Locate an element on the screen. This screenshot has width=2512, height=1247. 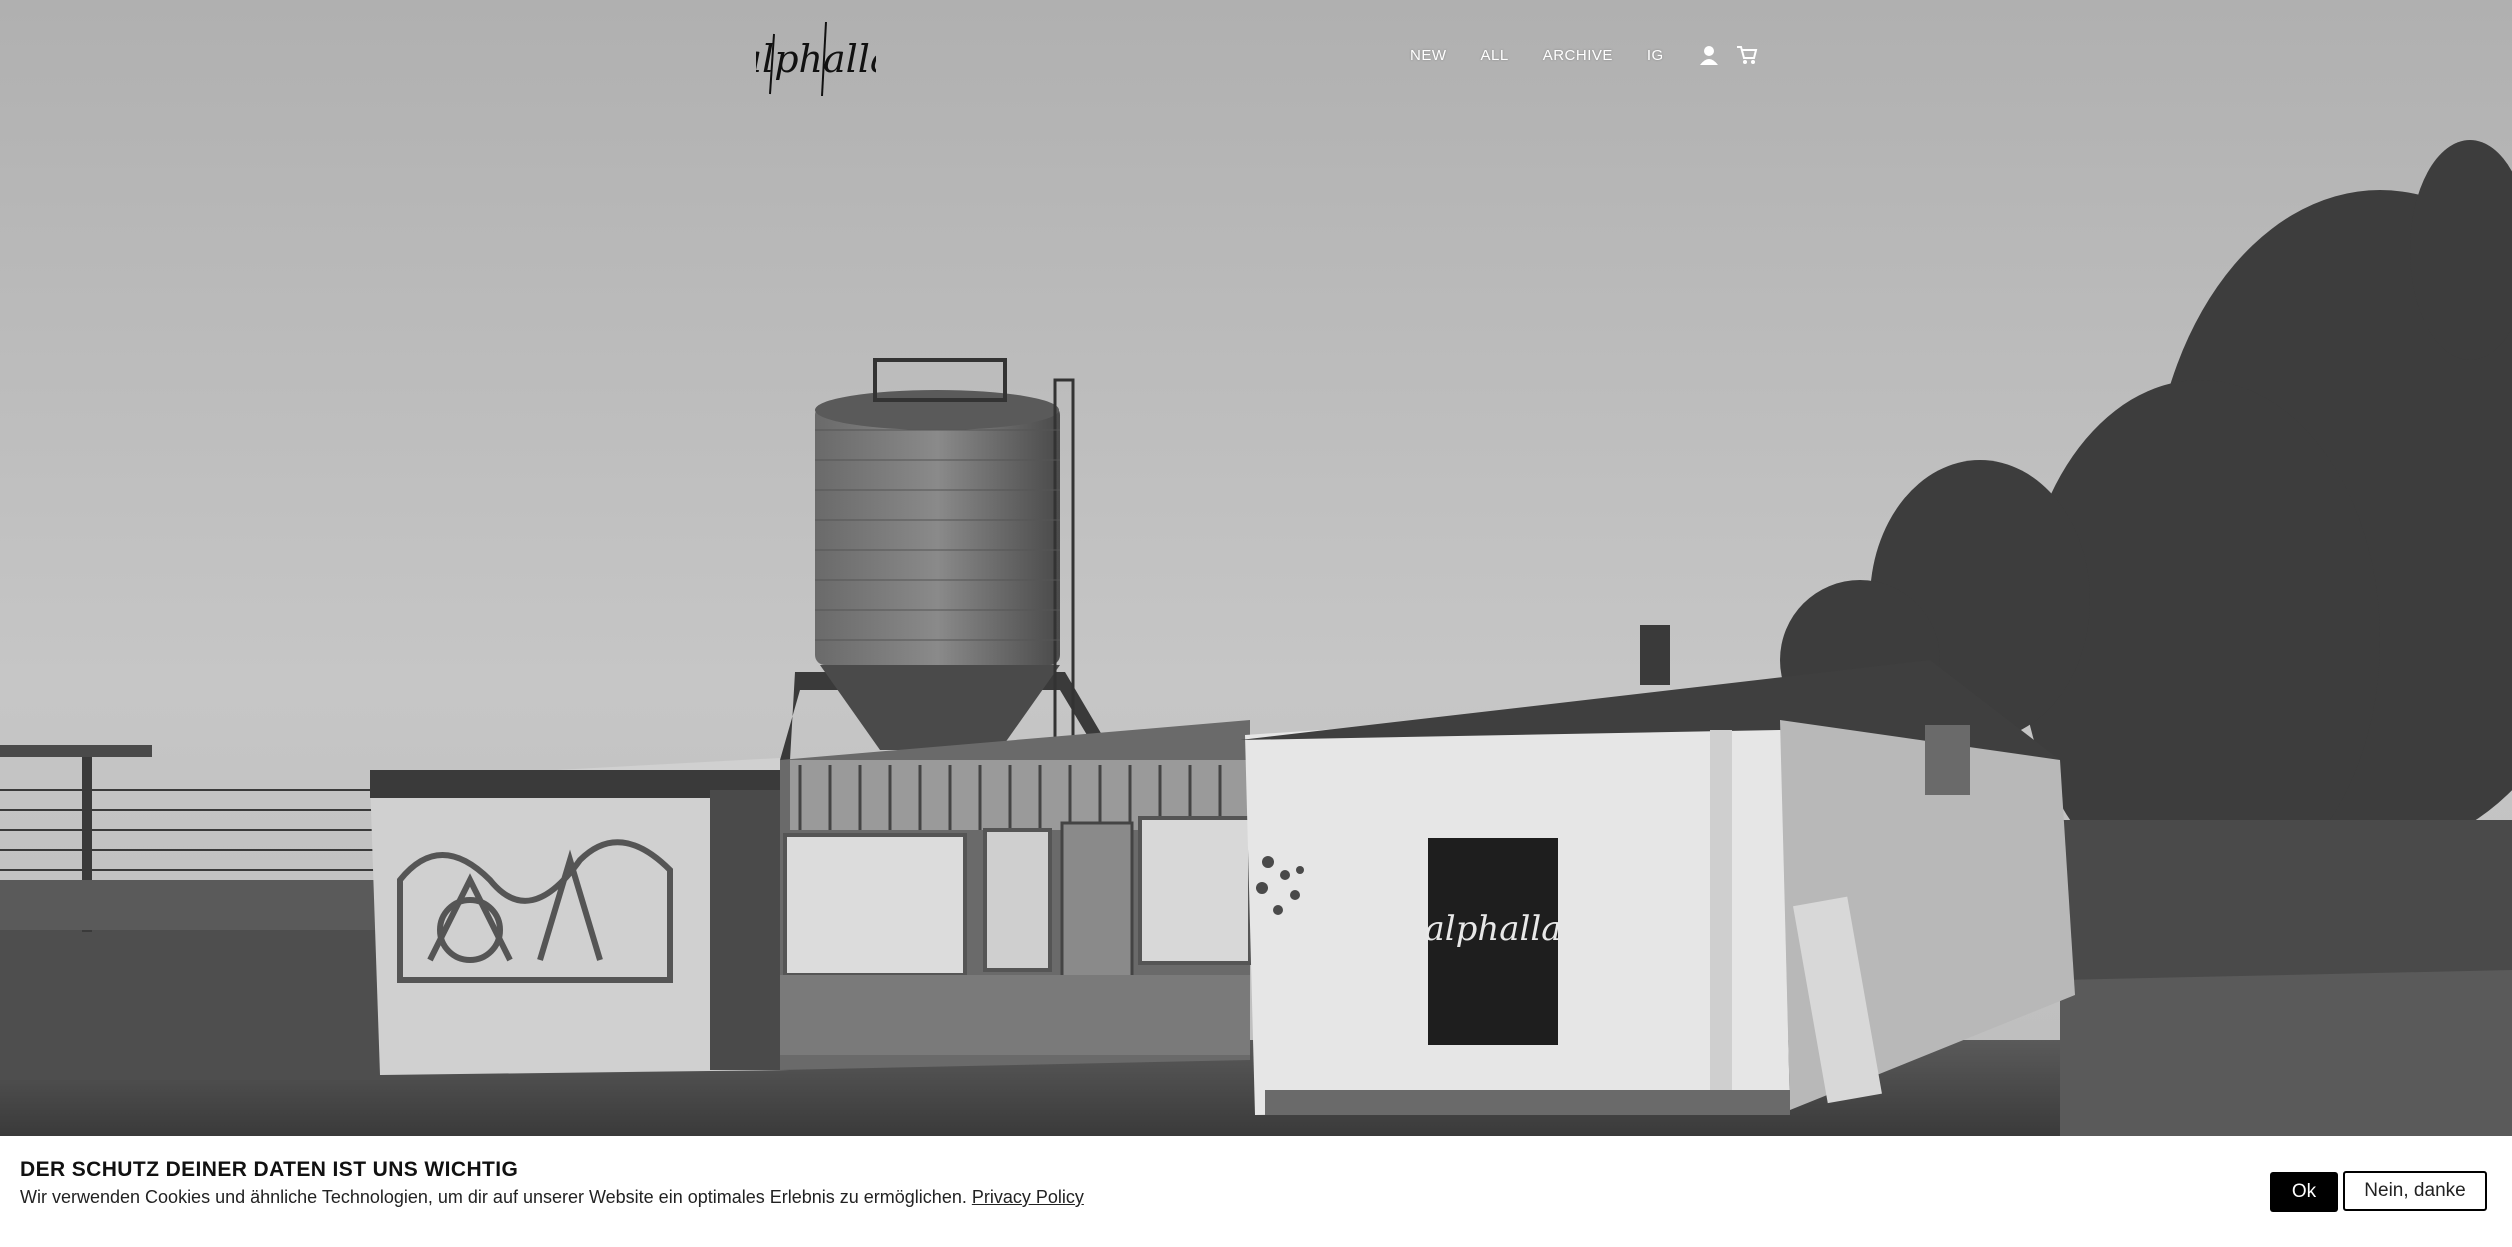
logo-mark: alphalla is located at coordinates (816, 59).